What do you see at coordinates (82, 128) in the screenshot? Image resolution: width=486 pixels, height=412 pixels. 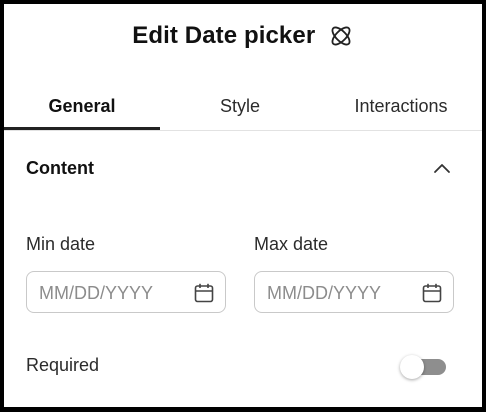 I see `active-tab-indicator` at bounding box center [82, 128].